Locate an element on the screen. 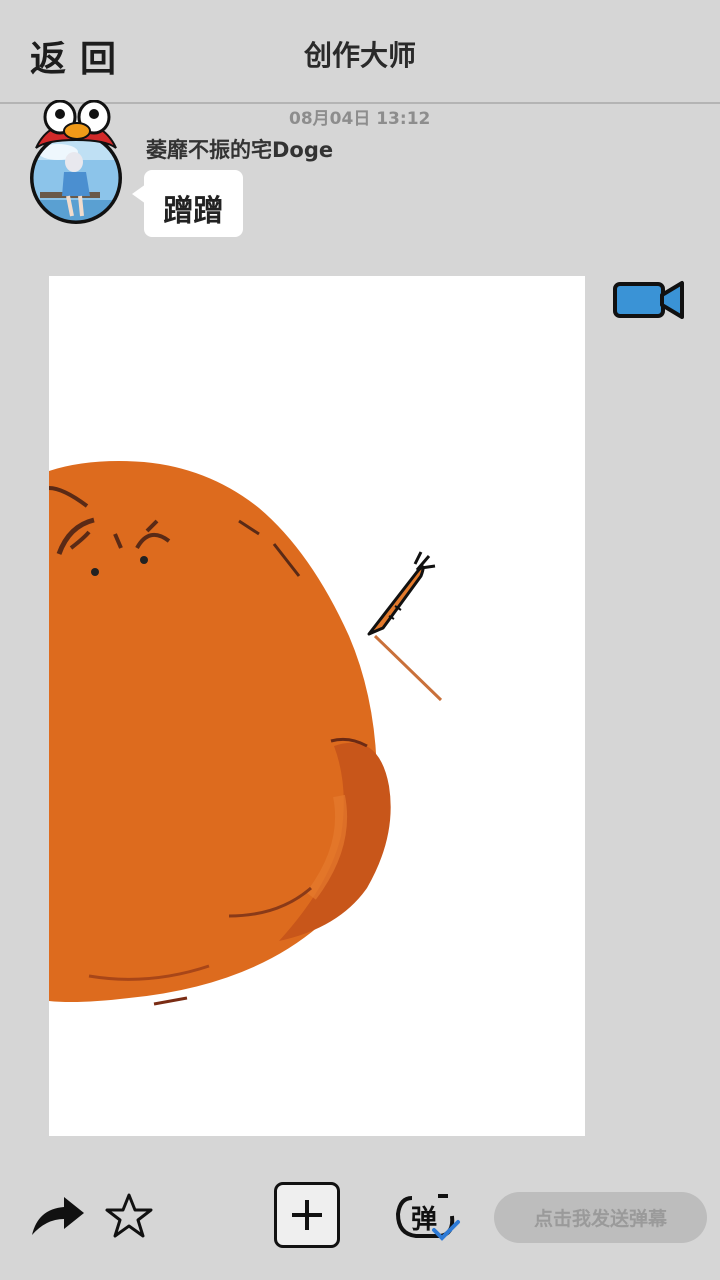 This screenshot has width=720, height=1280. carrot is located at coordinates (401, 593).